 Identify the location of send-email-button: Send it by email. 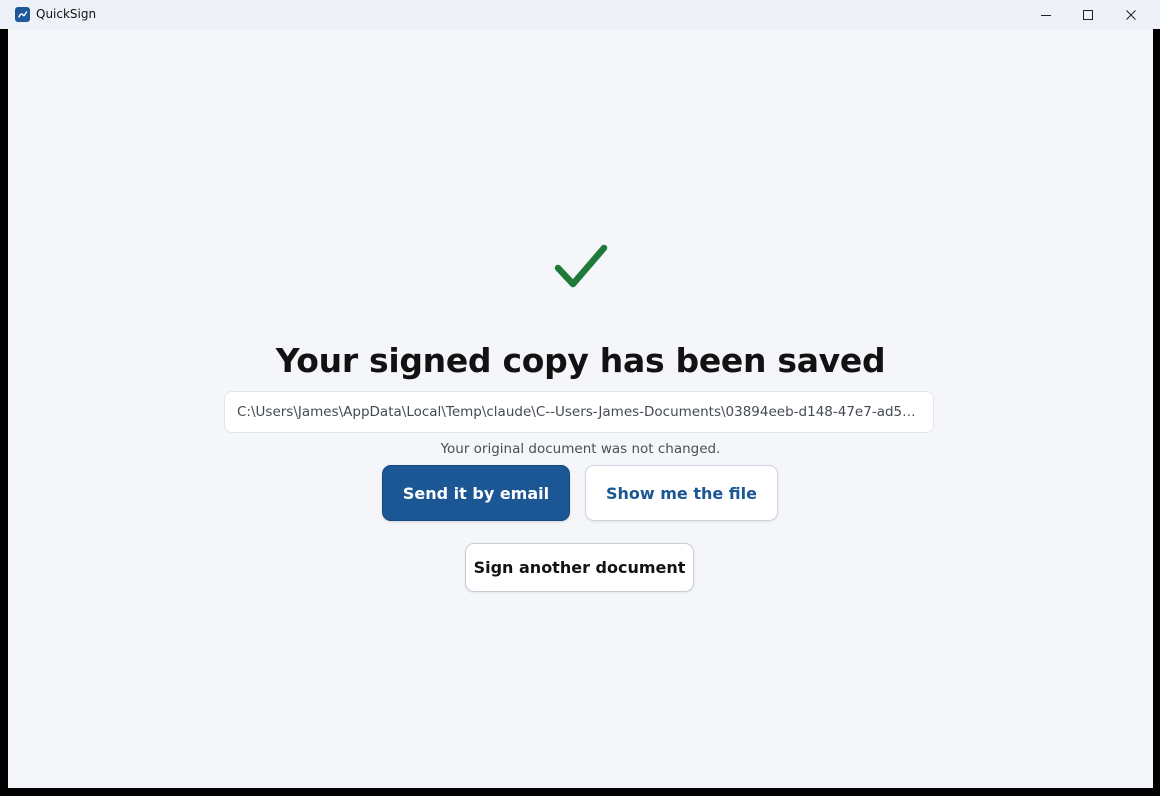
(476, 493).